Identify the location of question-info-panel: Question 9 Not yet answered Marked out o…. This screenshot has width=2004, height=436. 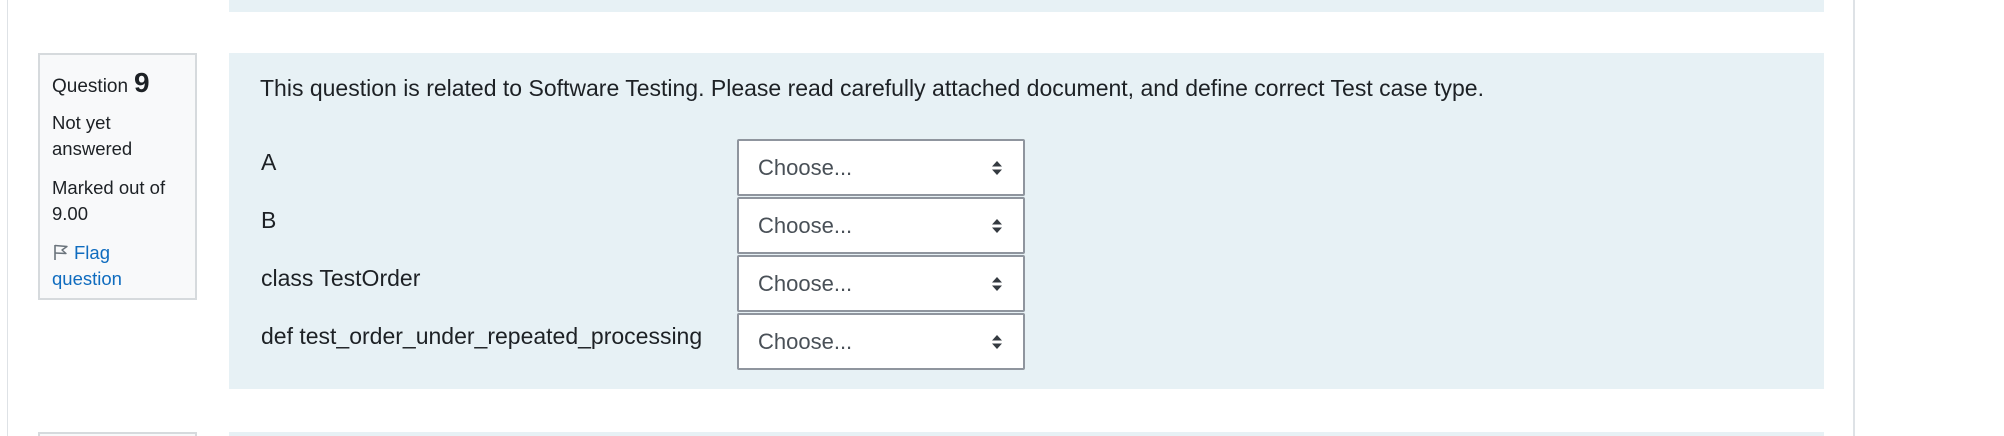
(117, 176).